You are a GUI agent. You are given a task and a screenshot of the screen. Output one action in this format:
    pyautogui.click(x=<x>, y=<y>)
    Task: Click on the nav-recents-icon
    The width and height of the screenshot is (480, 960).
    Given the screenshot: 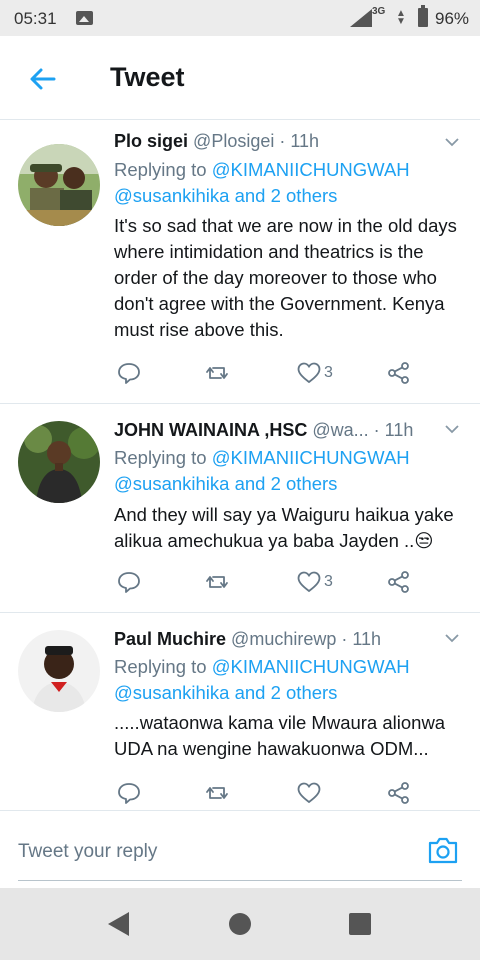 What is the action you would take?
    pyautogui.click(x=360, y=924)
    